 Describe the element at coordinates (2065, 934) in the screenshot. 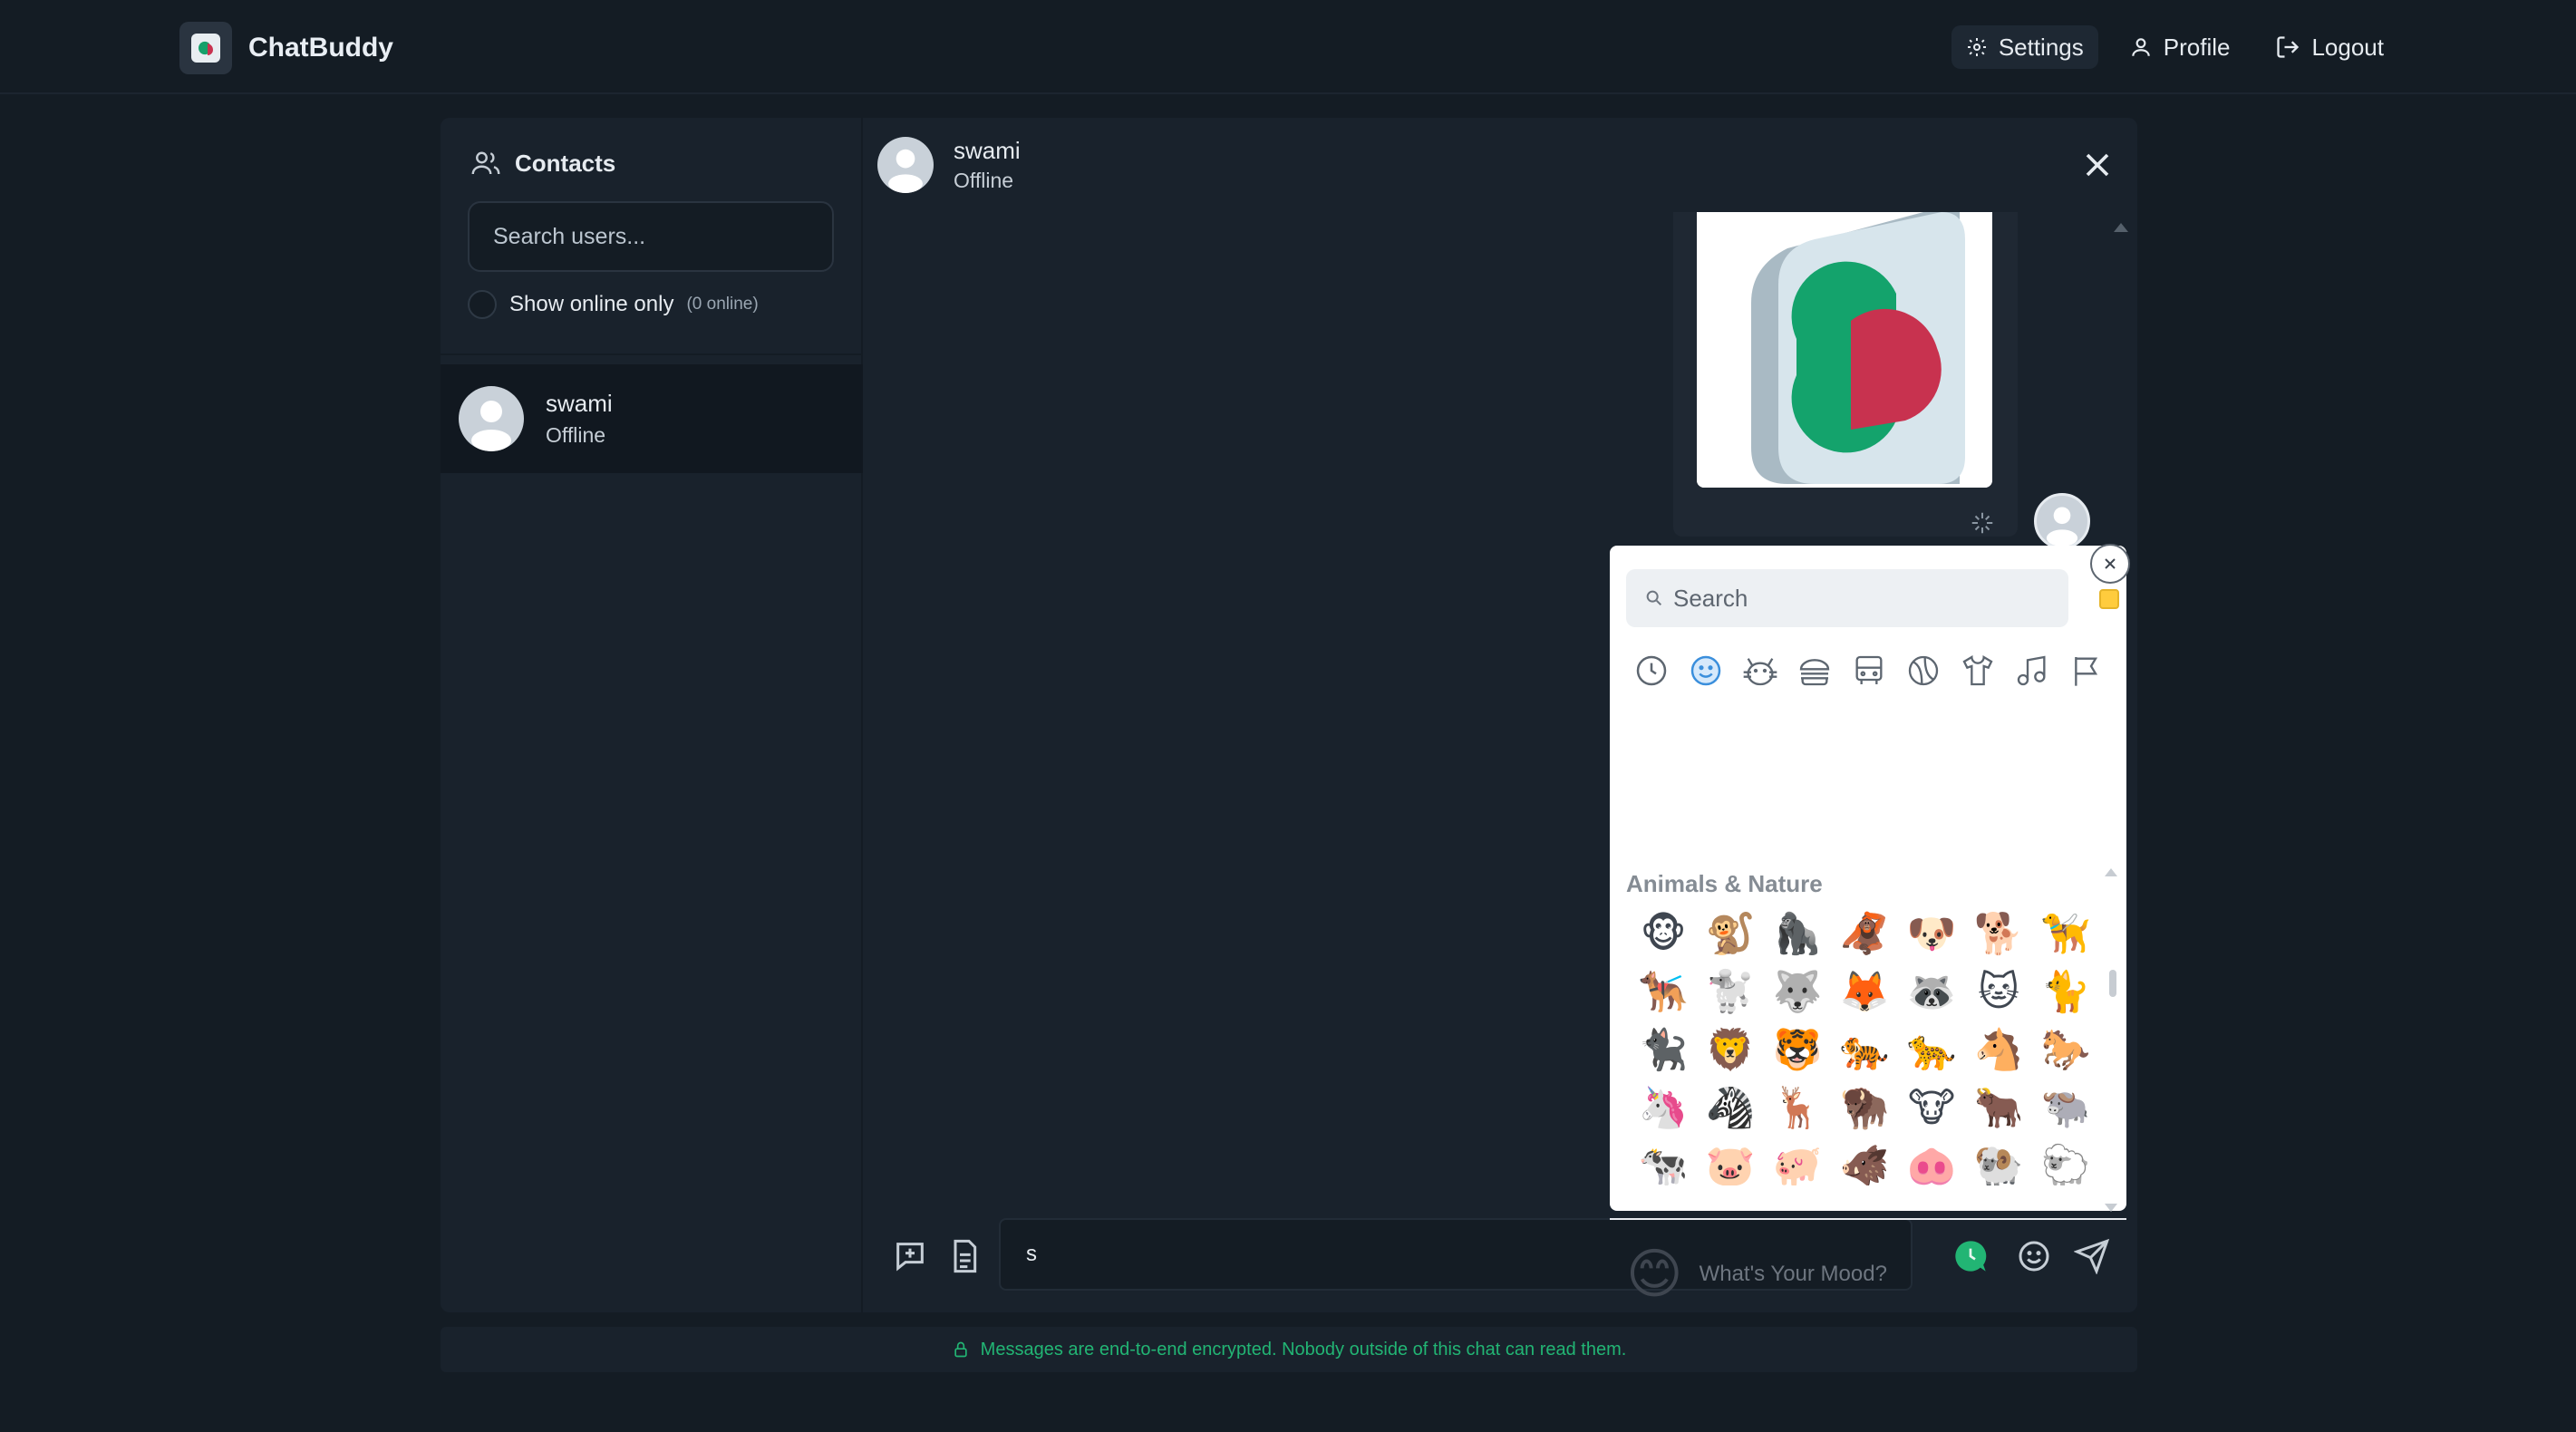

I see `emoji-cell: 🦮` at that location.